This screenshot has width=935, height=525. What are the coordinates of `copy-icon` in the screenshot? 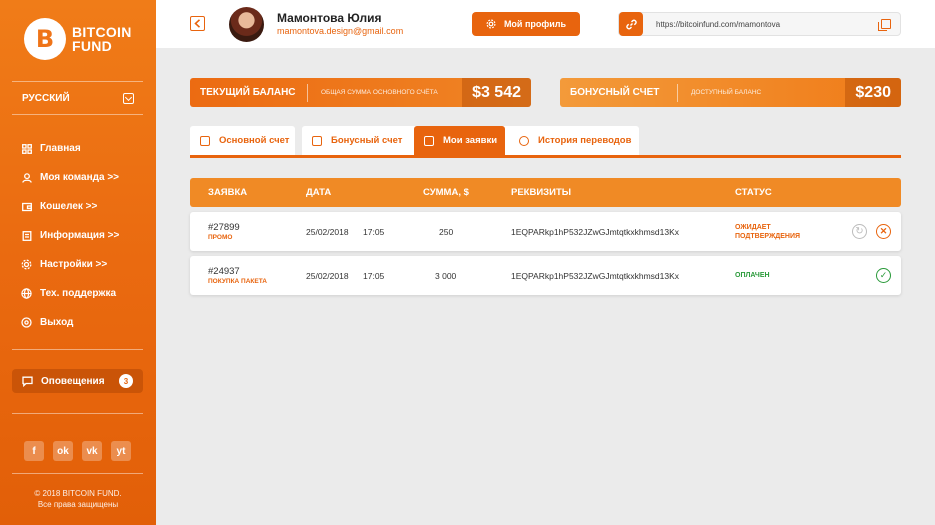 It's located at (884, 25).